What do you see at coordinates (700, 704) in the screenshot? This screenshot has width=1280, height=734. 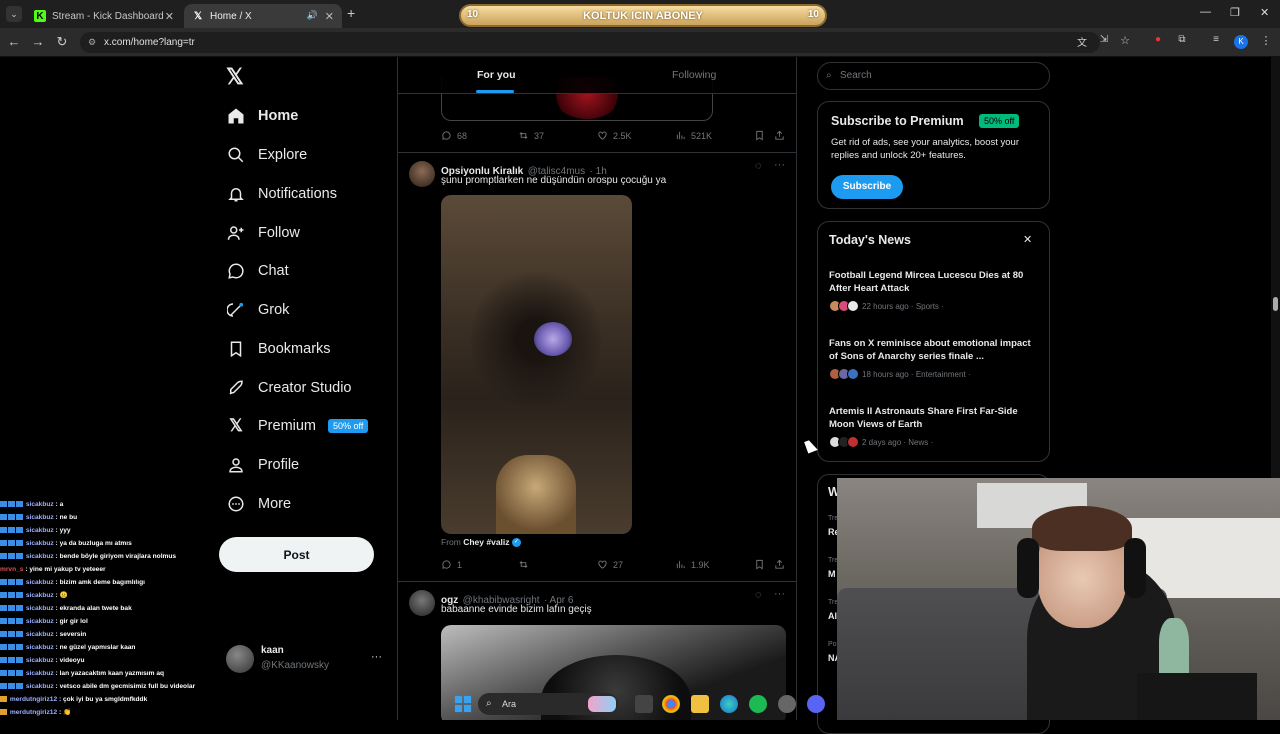 I see `file-explorer-icon` at bounding box center [700, 704].